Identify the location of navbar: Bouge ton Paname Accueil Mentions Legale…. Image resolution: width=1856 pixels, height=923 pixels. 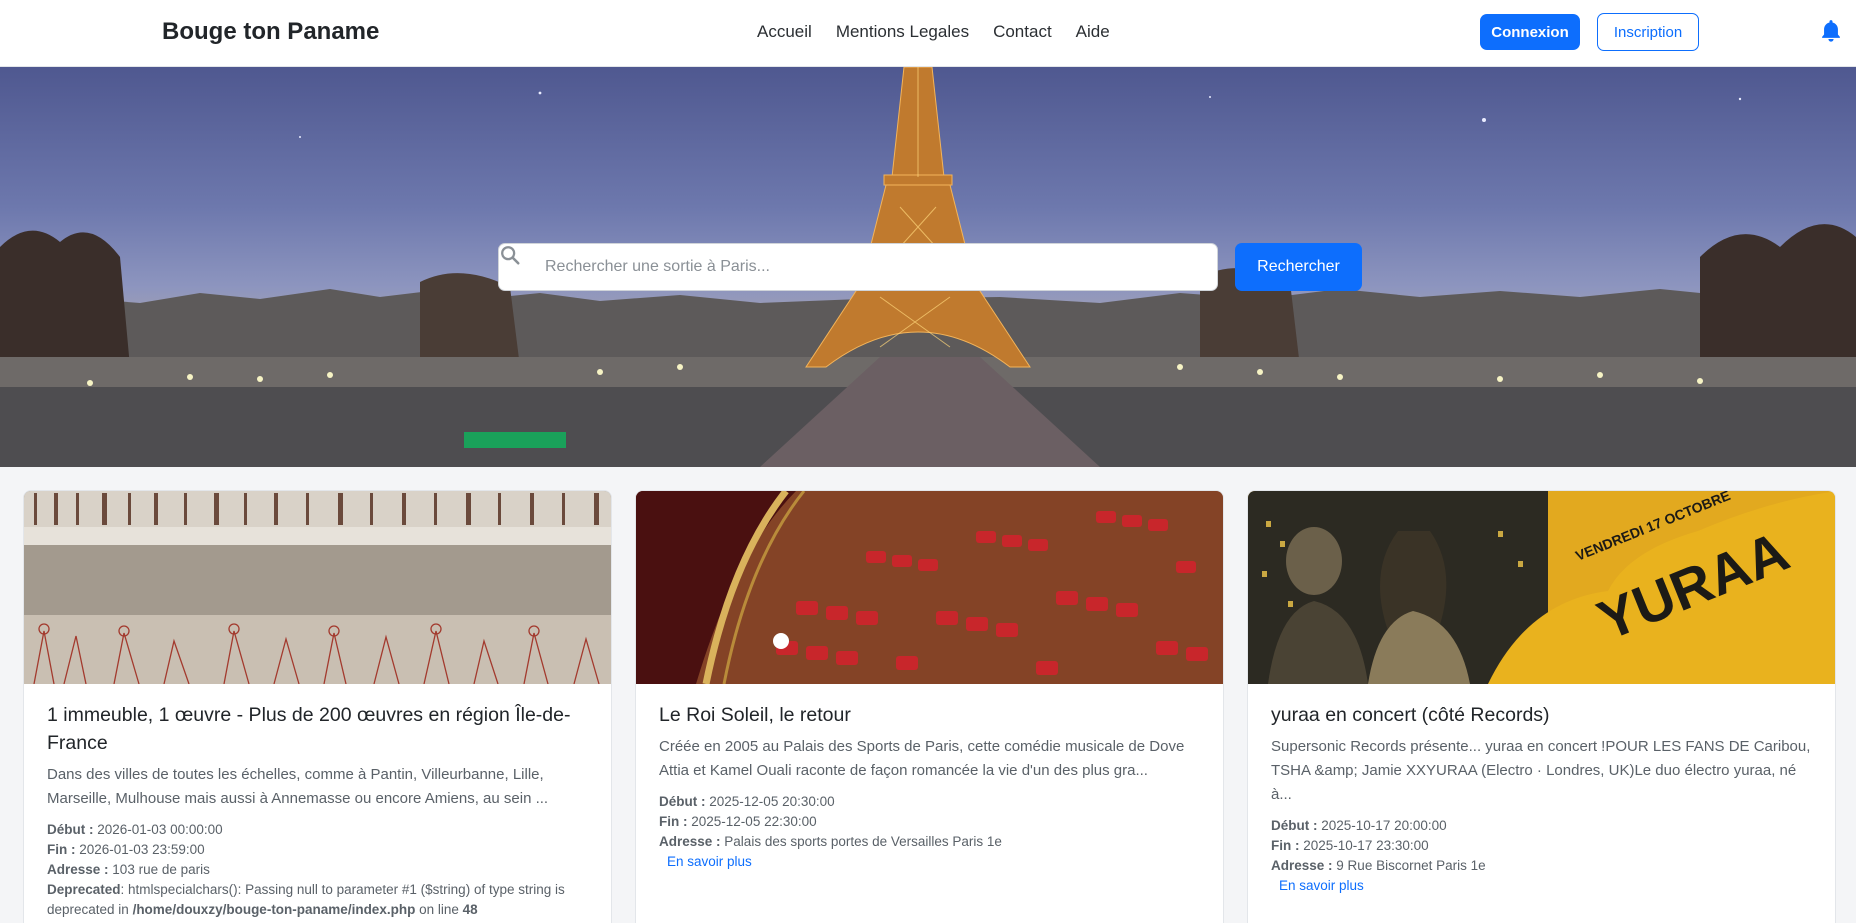
(928, 33).